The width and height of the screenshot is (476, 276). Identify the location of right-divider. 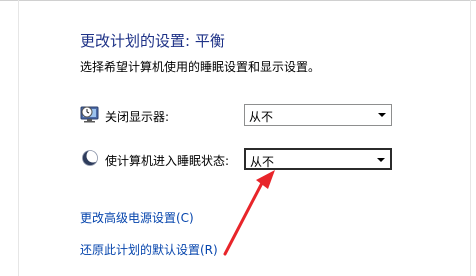
(470, 138).